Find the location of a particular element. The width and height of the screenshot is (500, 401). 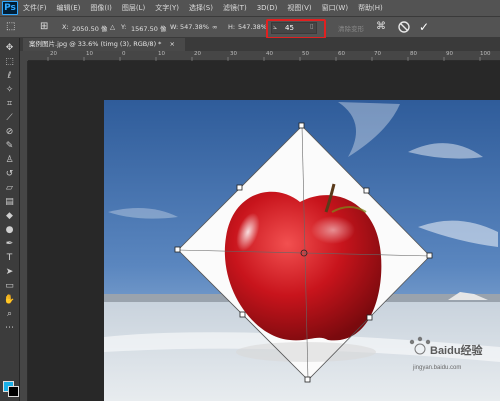

menu-image: 图像(I) is located at coordinates (101, 8).